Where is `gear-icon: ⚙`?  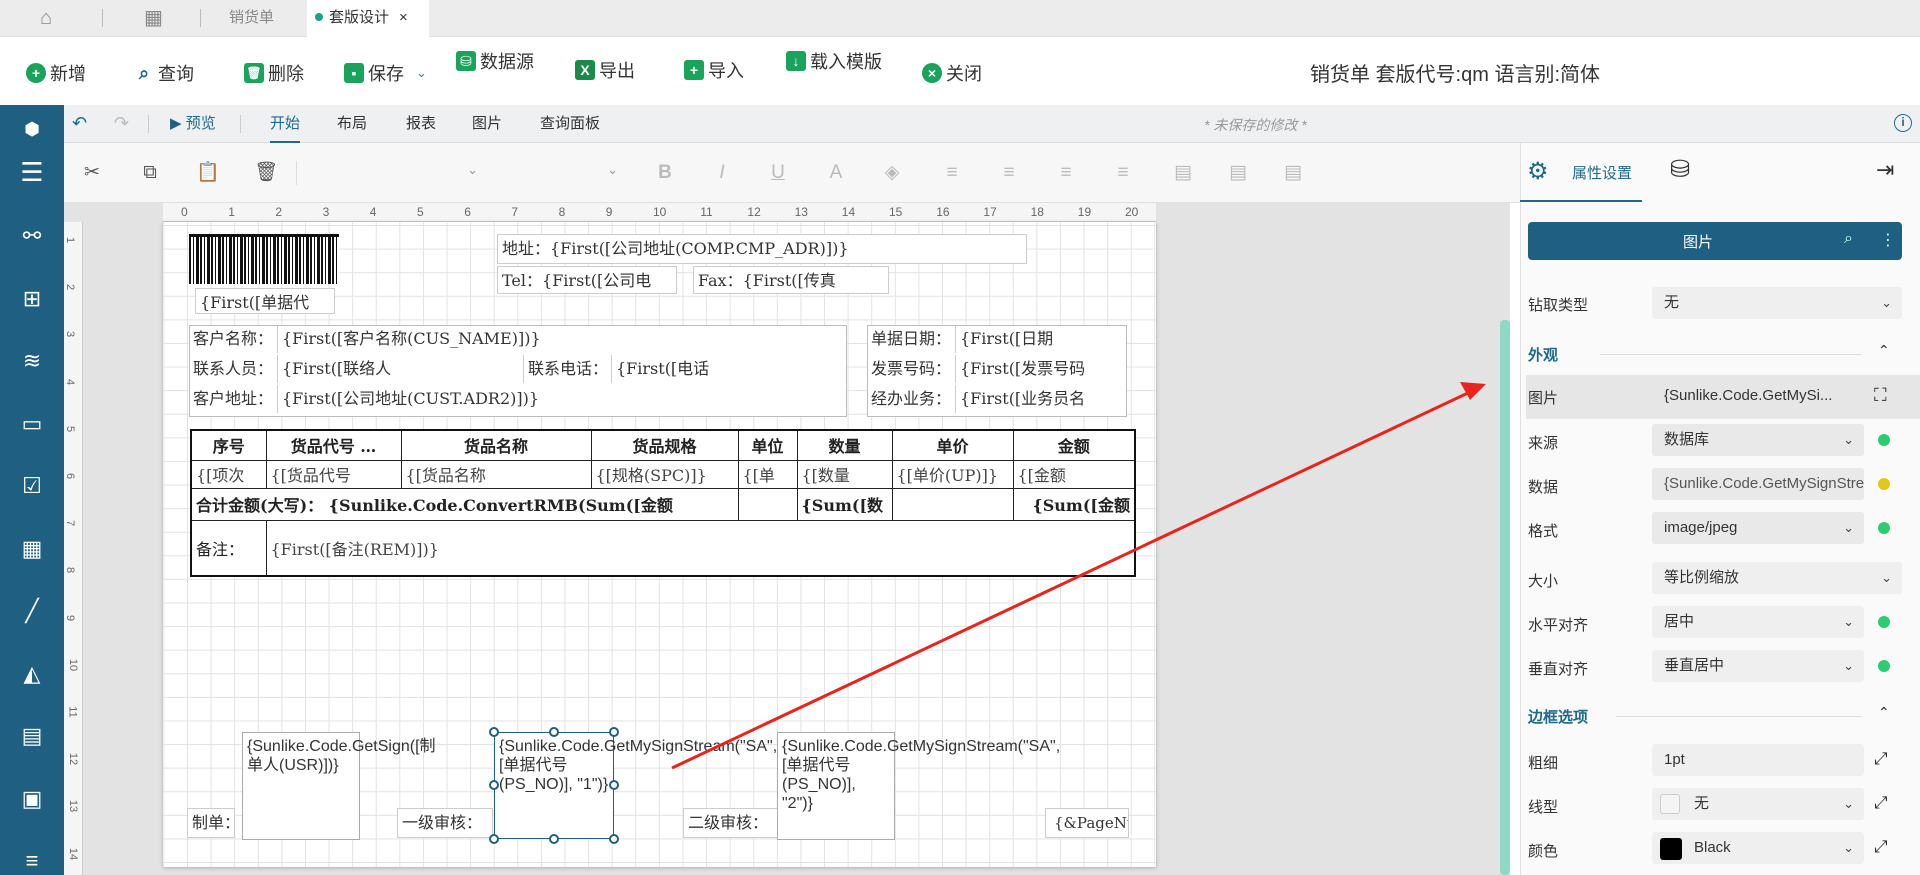 gear-icon: ⚙ is located at coordinates (1538, 171).